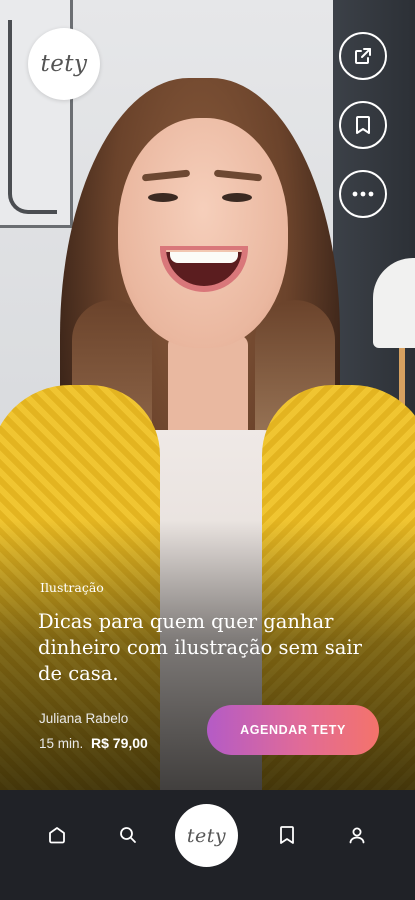 This screenshot has width=415, height=900. What do you see at coordinates (83, 718) in the screenshot?
I see `author-name: Juliana Rabelo` at bounding box center [83, 718].